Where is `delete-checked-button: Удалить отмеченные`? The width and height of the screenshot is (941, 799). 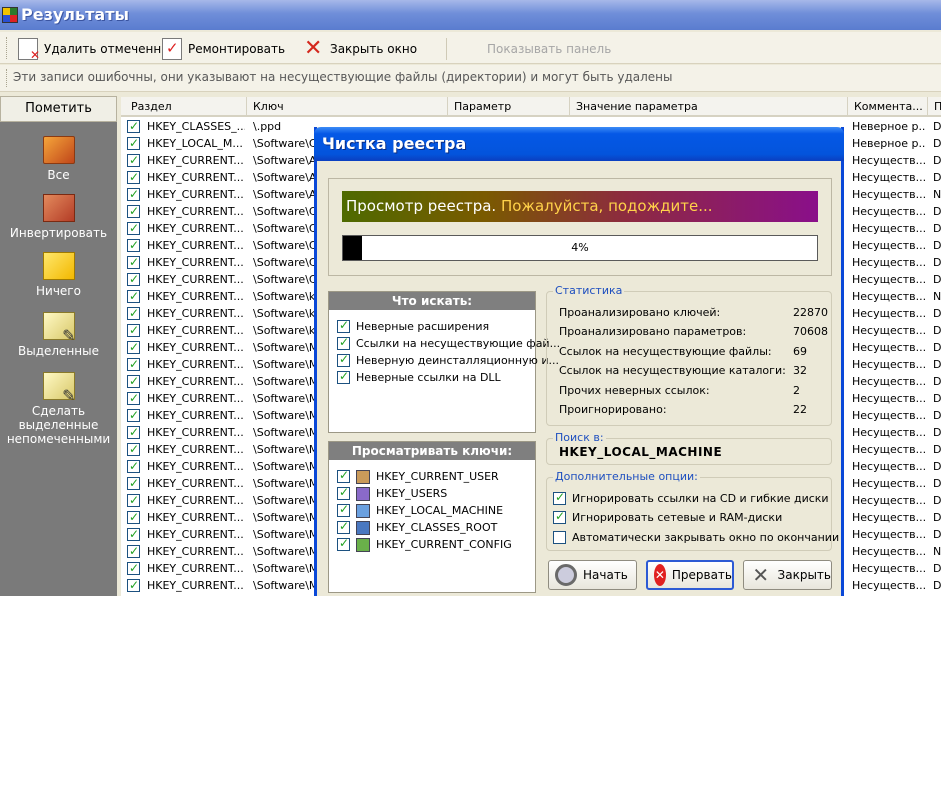
delete-checked-button: Удалить отмеченные is located at coordinates (98, 49).